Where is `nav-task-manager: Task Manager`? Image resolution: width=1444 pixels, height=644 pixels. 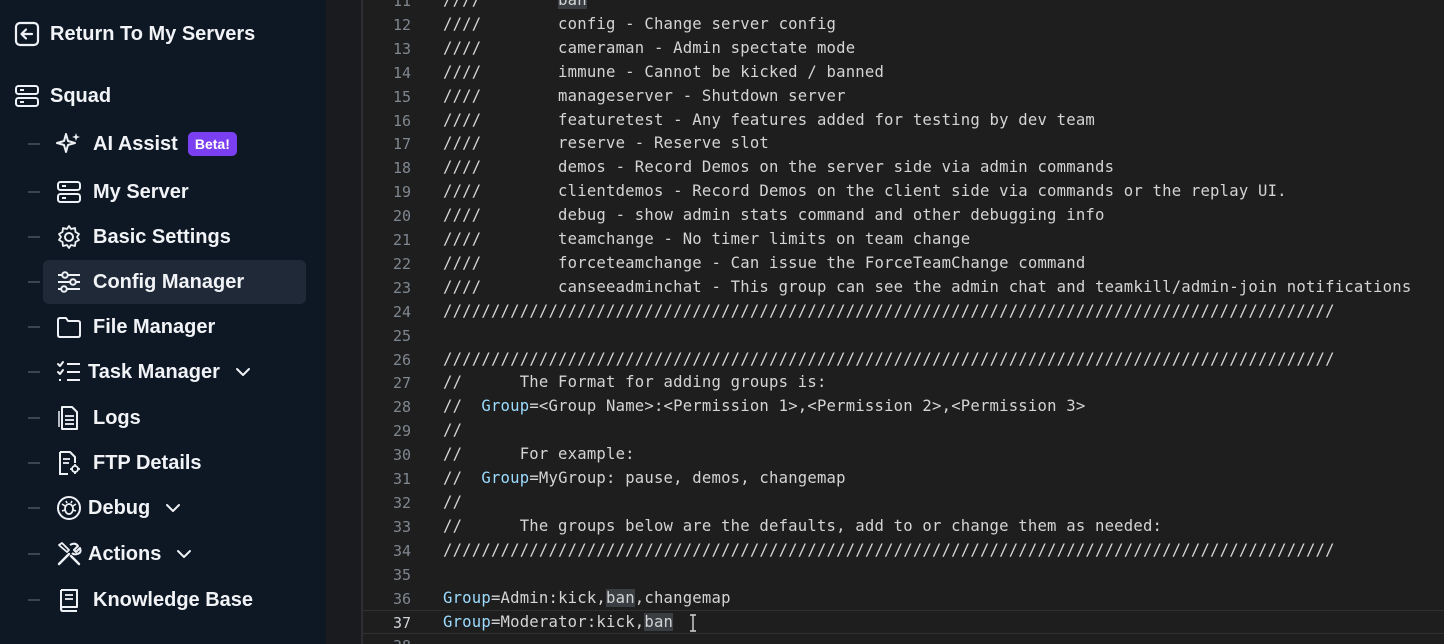
nav-task-manager: Task Manager is located at coordinates (167, 372).